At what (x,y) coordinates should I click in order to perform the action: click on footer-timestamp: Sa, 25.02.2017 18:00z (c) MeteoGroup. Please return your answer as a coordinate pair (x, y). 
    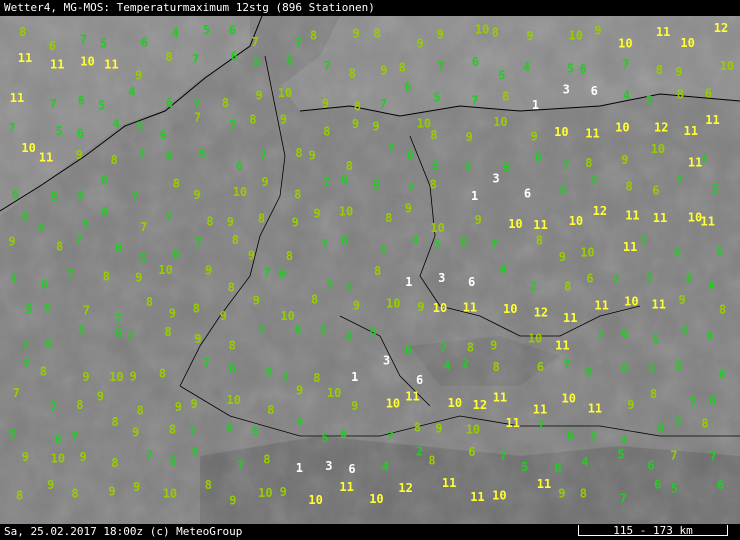
    Looking at the image, I should click on (123, 531).